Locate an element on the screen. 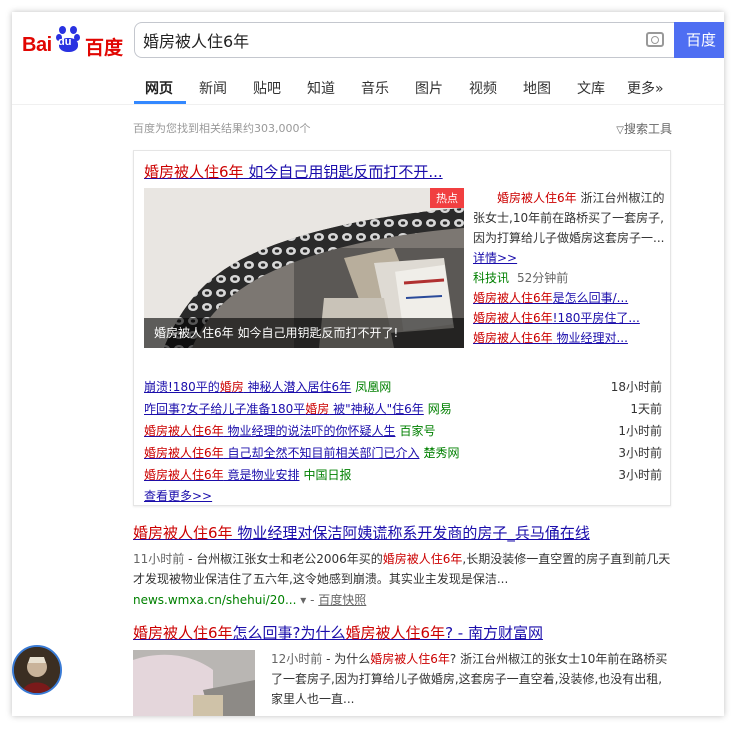 This screenshot has height=736, width=744. tab-video: 视频 is located at coordinates (483, 88).